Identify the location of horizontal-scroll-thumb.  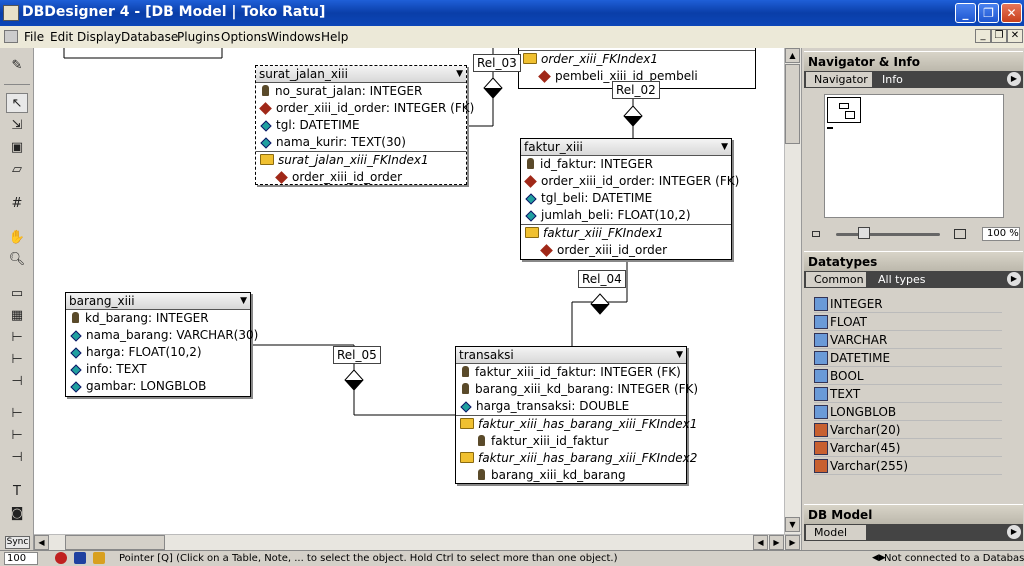
(115, 542).